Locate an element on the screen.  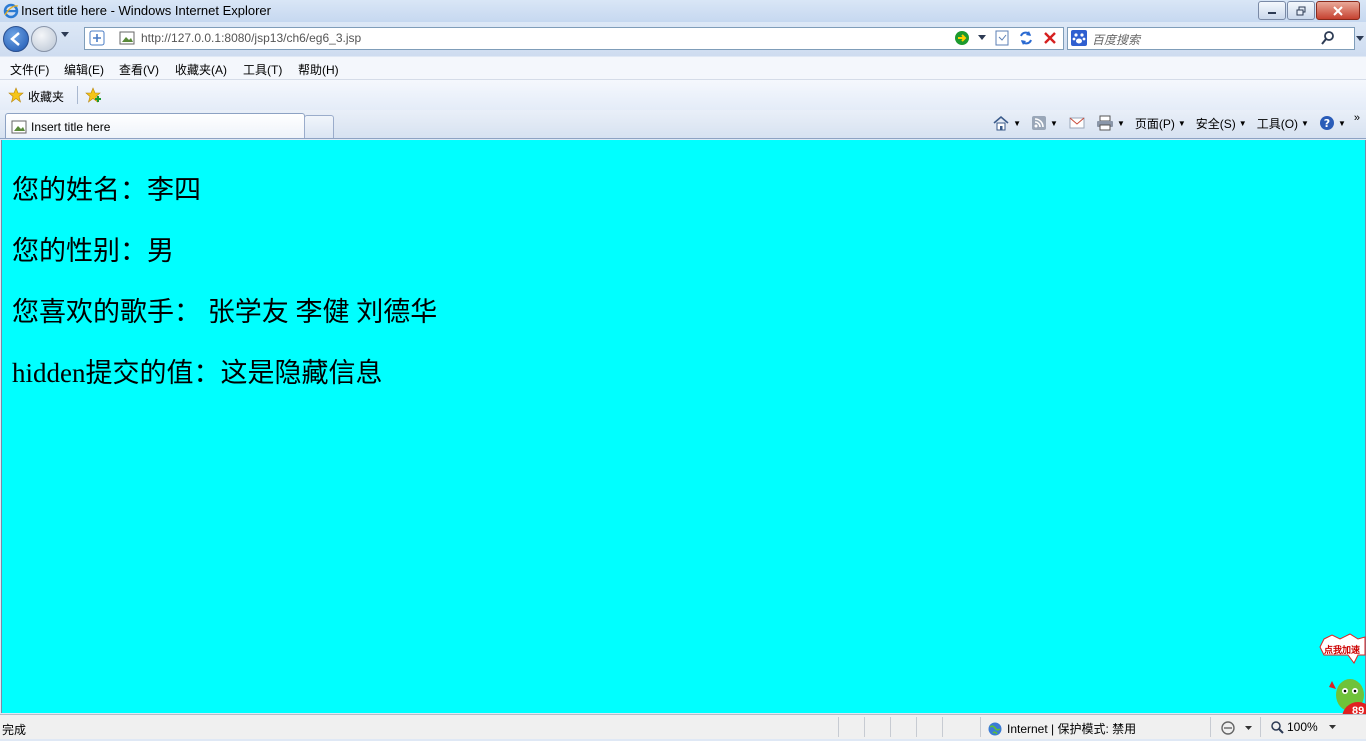
close-icon is located at coordinates (1338, 10).